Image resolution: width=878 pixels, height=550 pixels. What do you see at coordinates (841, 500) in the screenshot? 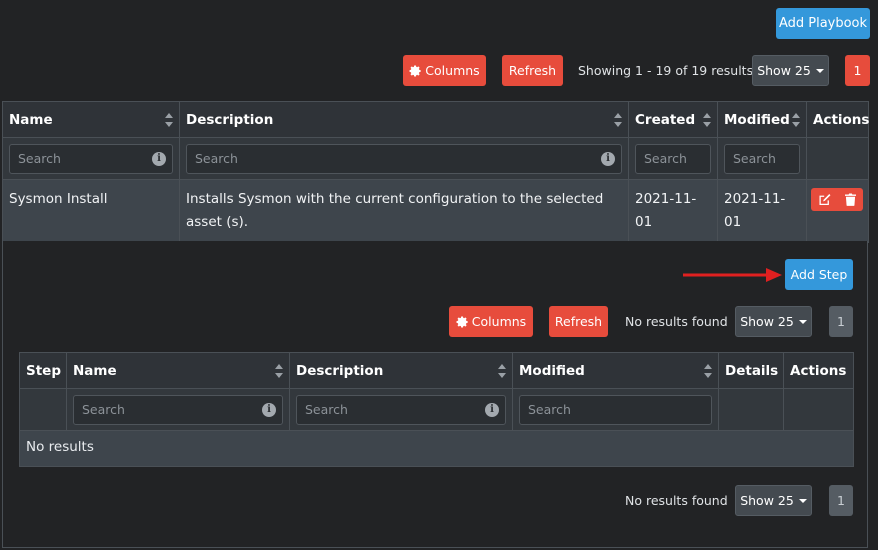
I see `steps-footer-page-1-button: 1` at bounding box center [841, 500].